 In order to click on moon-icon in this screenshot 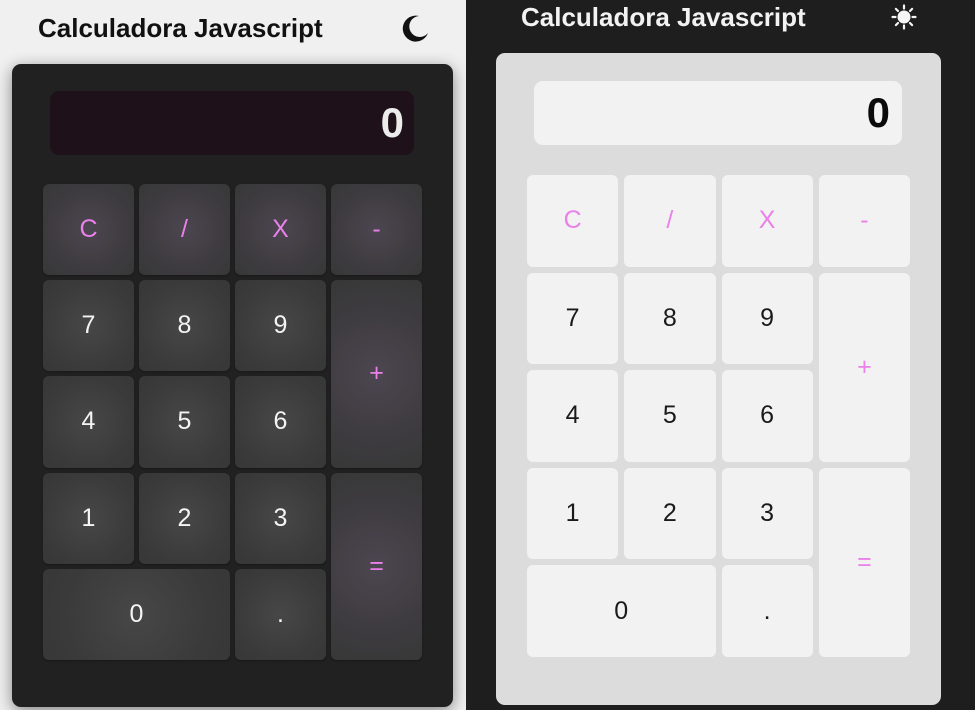, I will do `click(415, 28)`.